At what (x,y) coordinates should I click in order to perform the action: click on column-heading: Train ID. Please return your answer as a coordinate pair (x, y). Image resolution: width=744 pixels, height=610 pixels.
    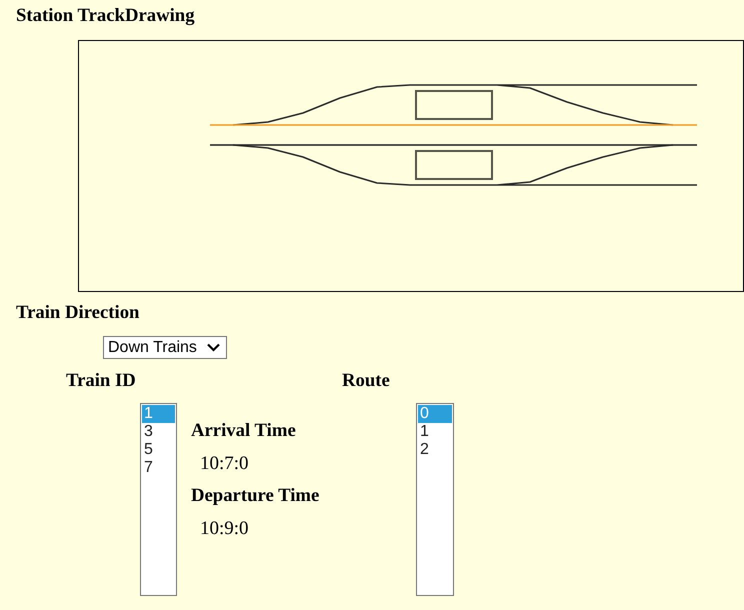
    Looking at the image, I should click on (101, 381).